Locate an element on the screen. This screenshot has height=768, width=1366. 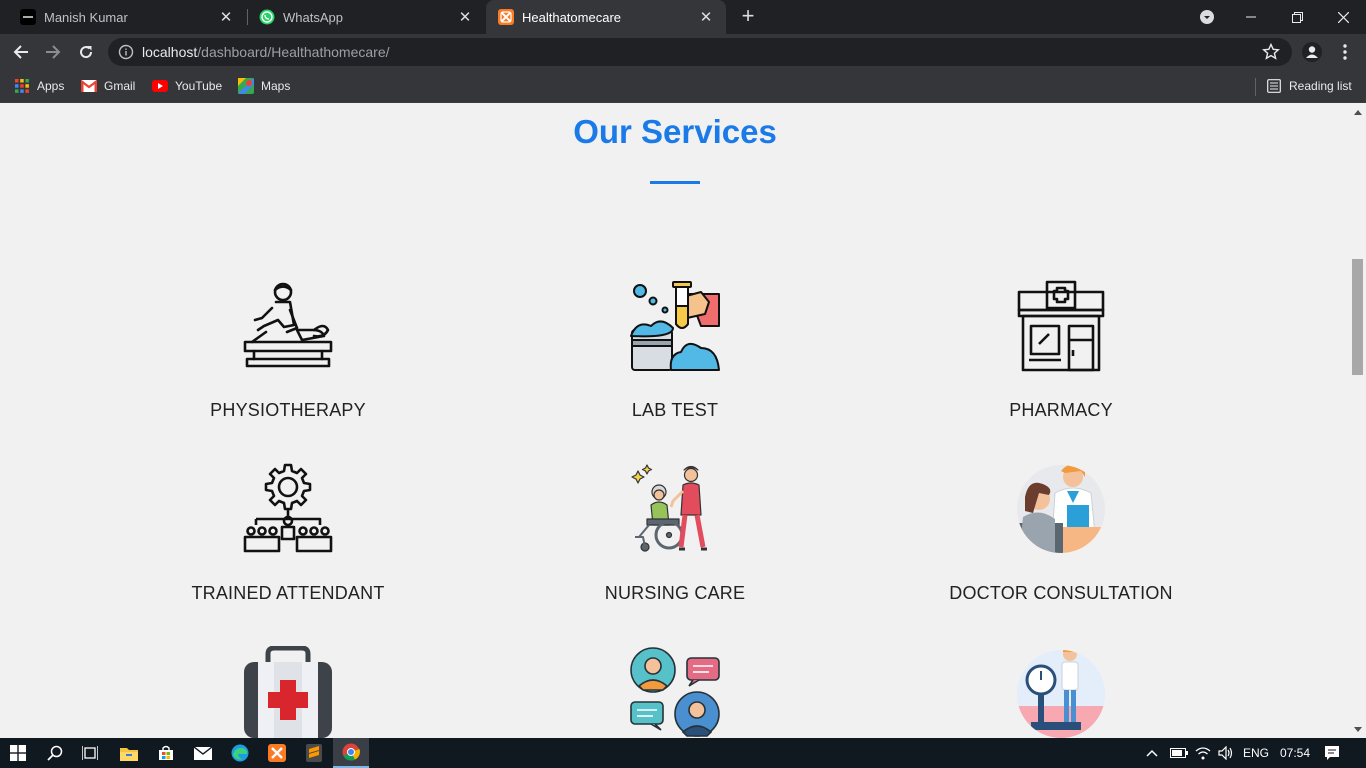
service-trained-attendant: TRAINED ATTENDANT is located at coordinates (288, 533).